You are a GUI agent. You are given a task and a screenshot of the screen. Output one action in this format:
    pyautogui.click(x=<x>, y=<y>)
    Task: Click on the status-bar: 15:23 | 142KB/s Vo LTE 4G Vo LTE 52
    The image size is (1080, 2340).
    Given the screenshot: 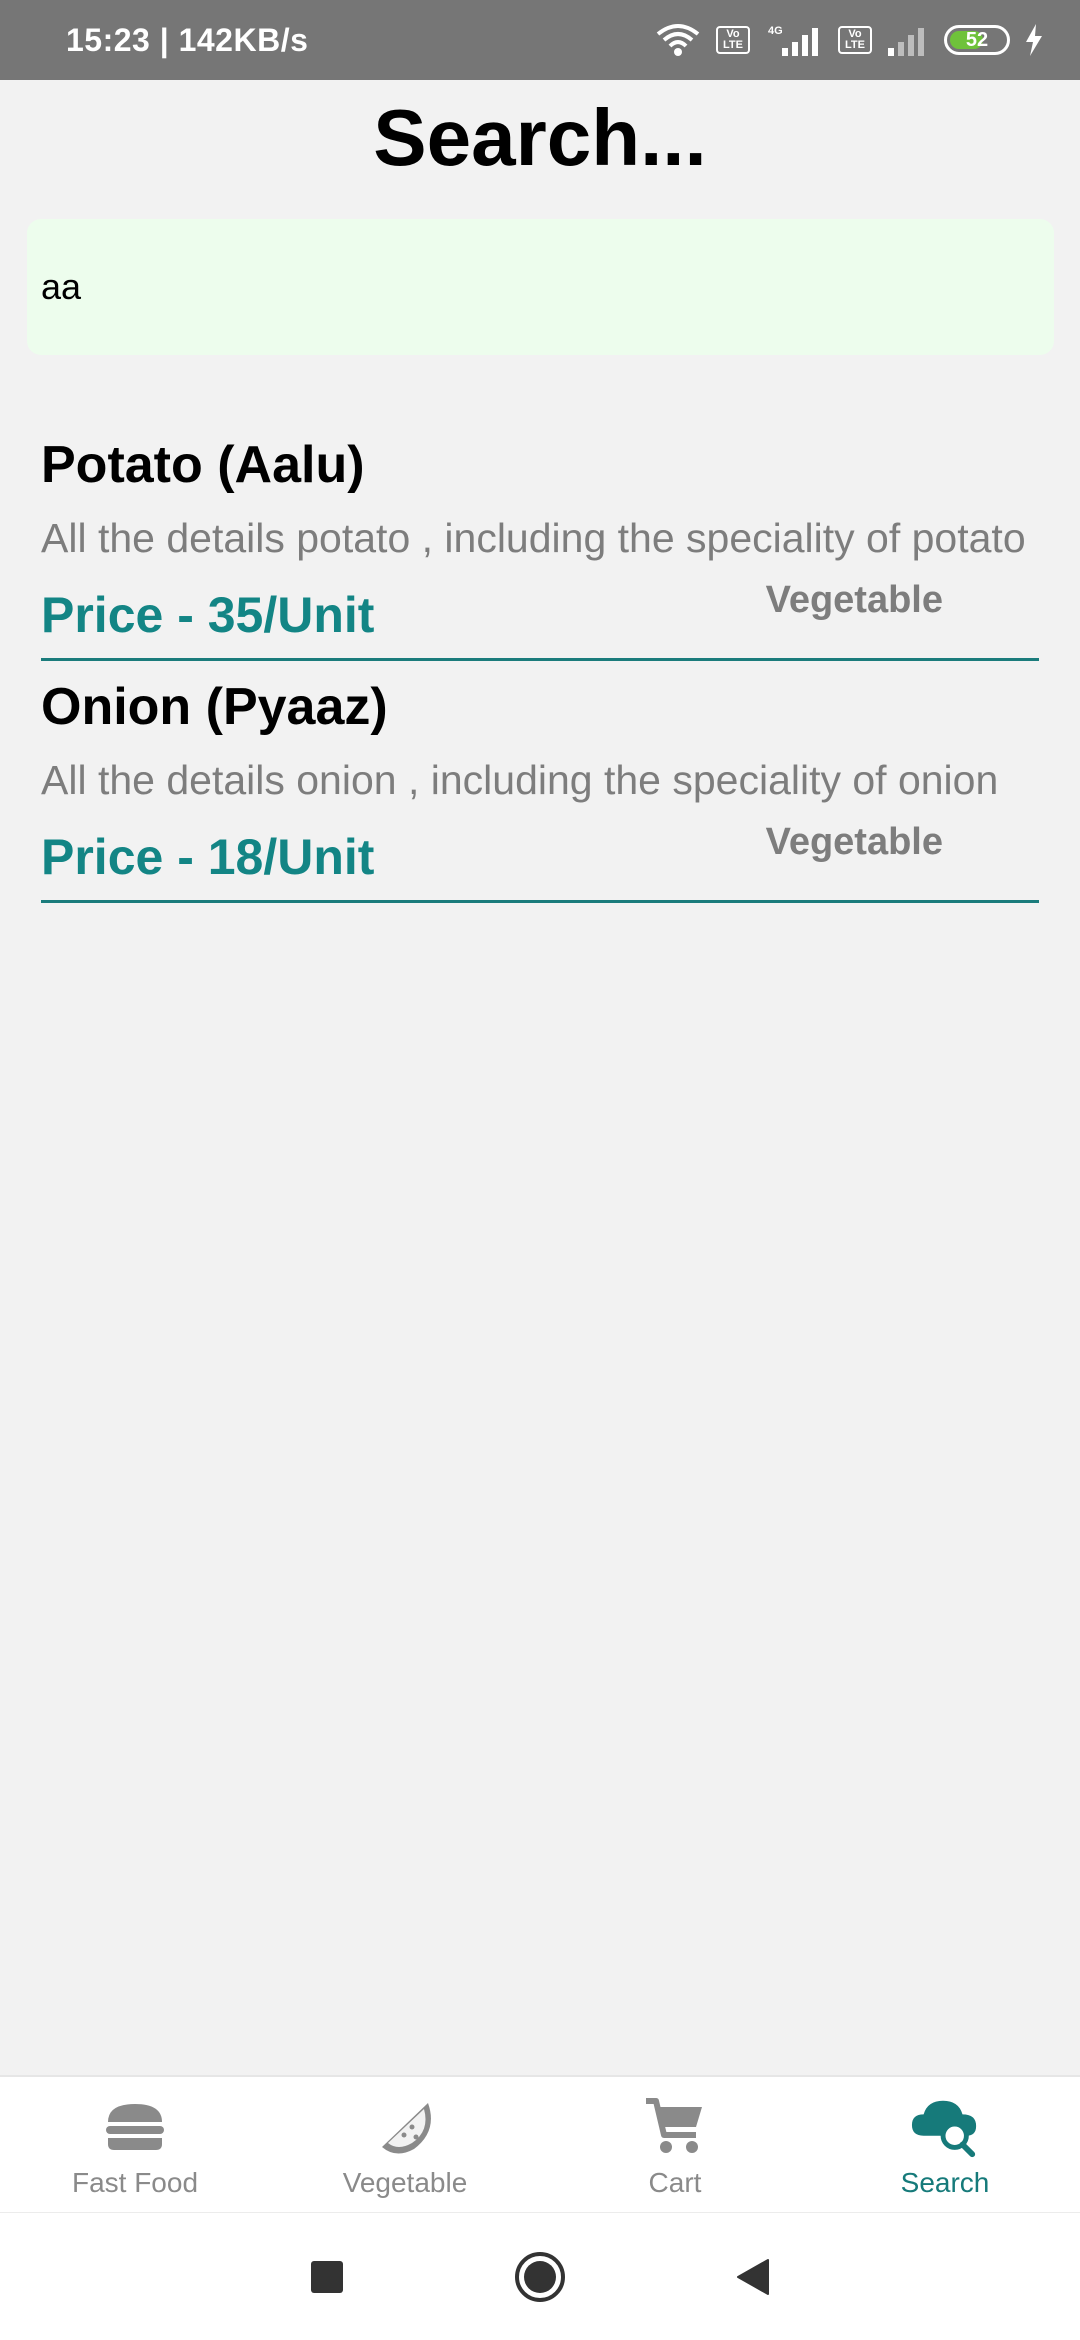 What is the action you would take?
    pyautogui.click(x=540, y=40)
    